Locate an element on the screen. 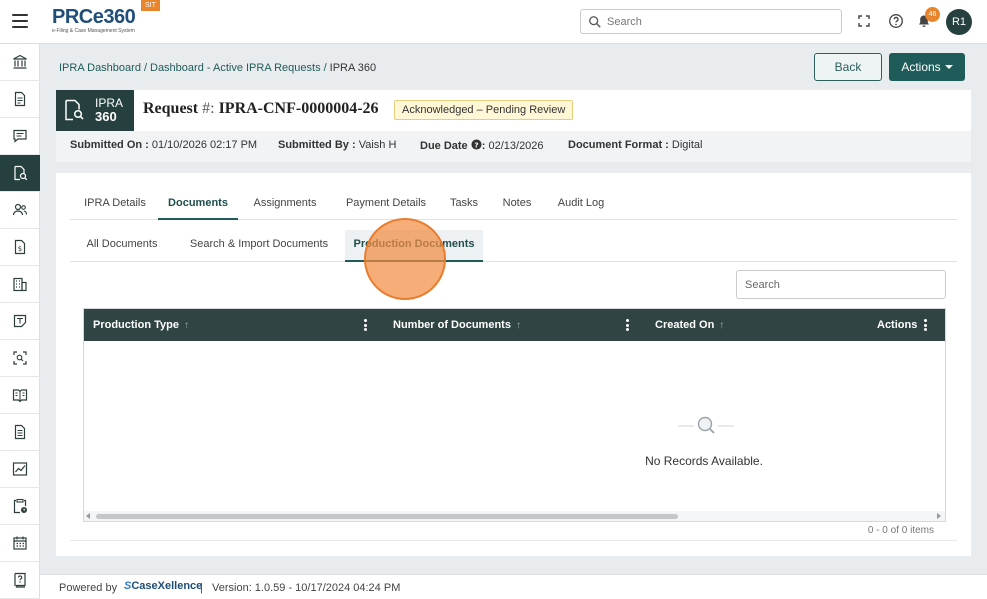  sidebar-item-notes is located at coordinates (20, 321).